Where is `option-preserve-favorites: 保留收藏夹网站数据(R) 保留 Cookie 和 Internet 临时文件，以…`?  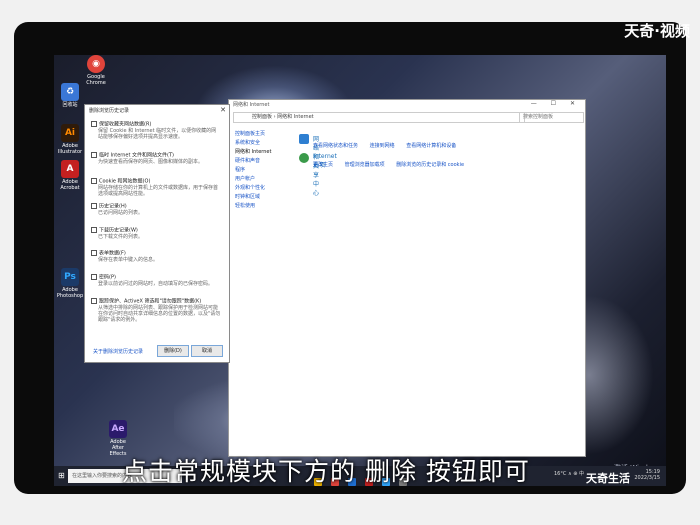
option-preserve-favorites: 保留收藏夹网站数据(R) 保留 Cookie 和 Internet 临时文件，以… is located at coordinates (156, 130).